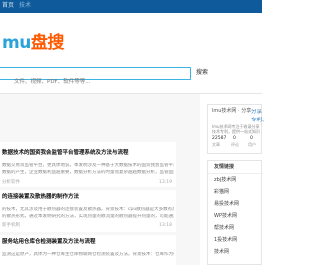 This screenshot has width=320, height=265. I want to click on friend-link: 帮技术网, so click(224, 228).